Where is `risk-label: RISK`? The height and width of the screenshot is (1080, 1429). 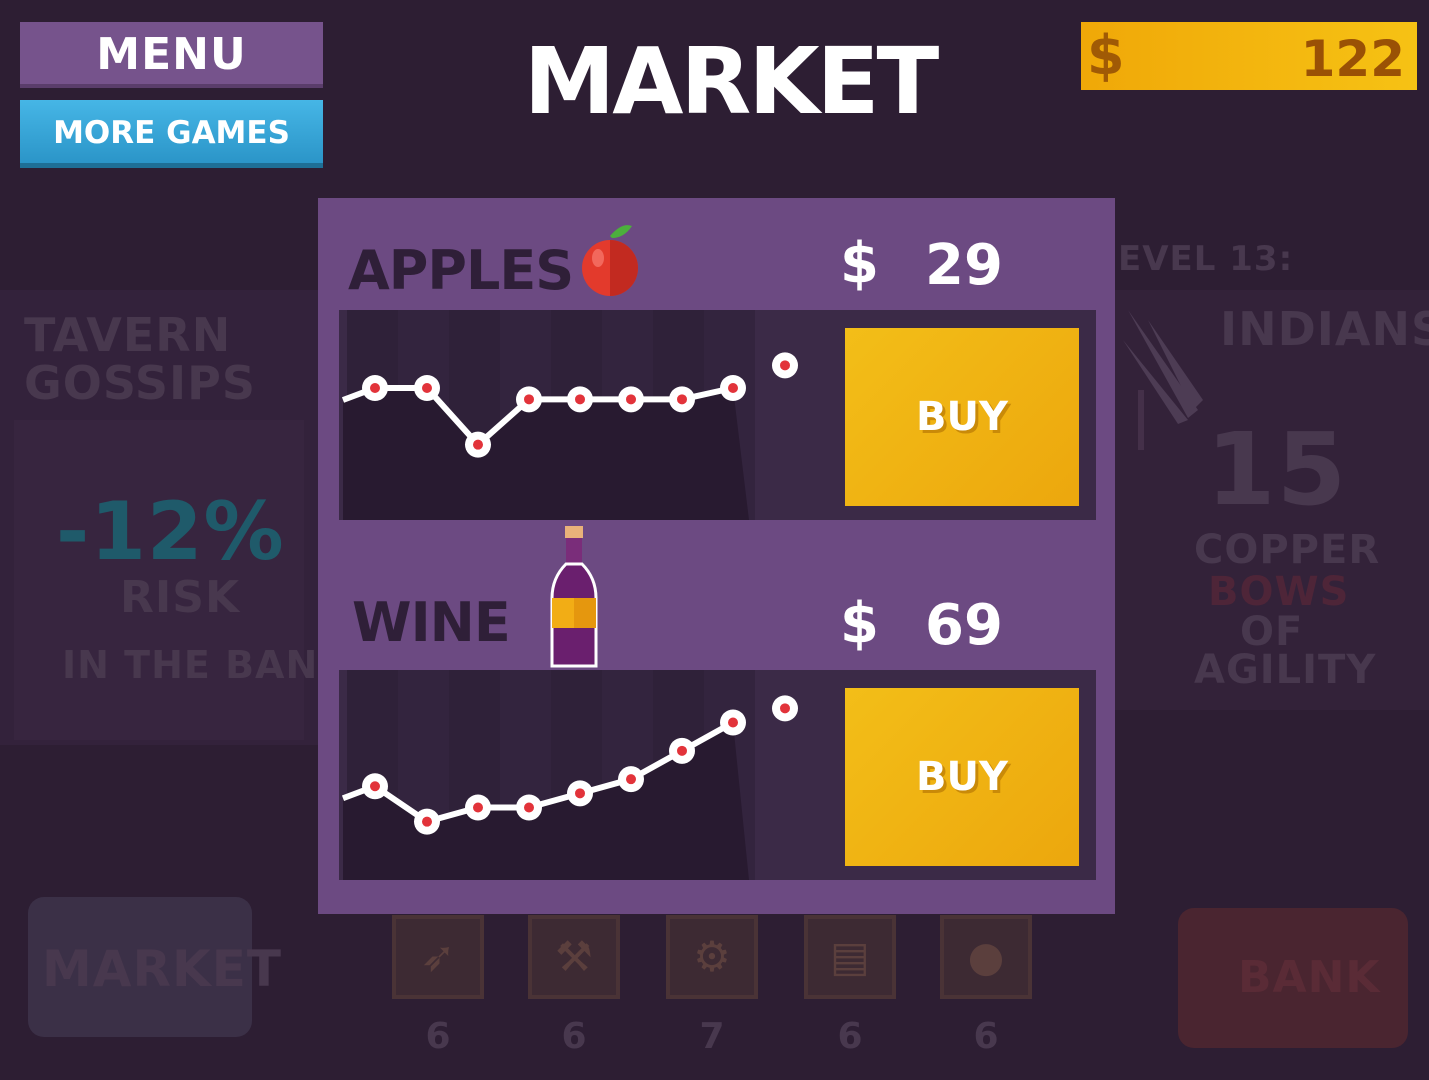
risk-label: RISK is located at coordinates (180, 597).